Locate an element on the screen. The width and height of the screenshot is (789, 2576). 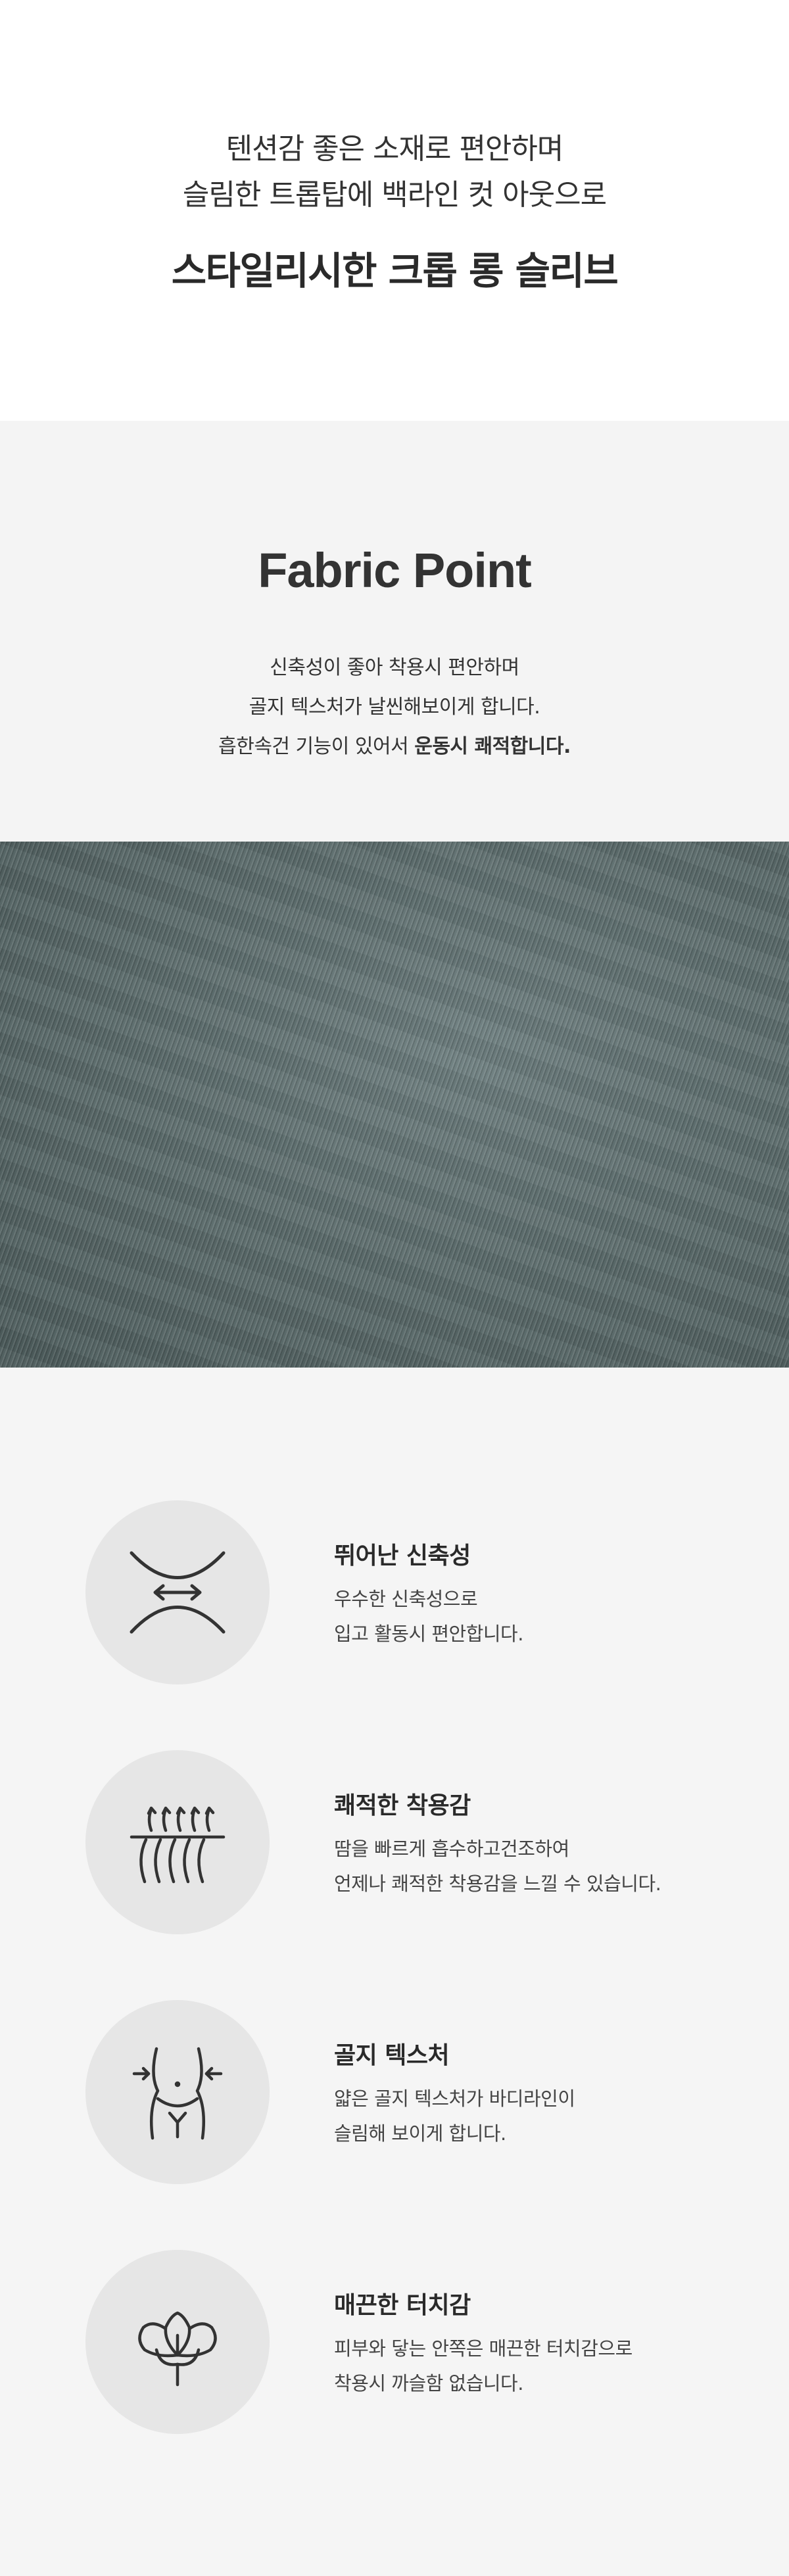
fabric-point-title: Fabric Point is located at coordinates (395, 571).